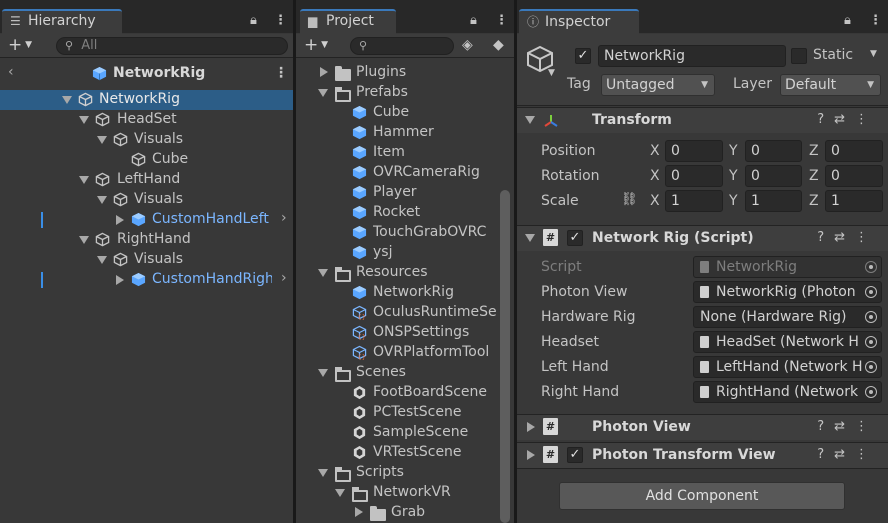 The image size is (888, 523). Describe the element at coordinates (405, 353) in the screenshot. I see `project-asset-ovrplatformtool: {} OVRPlatformTool` at that location.